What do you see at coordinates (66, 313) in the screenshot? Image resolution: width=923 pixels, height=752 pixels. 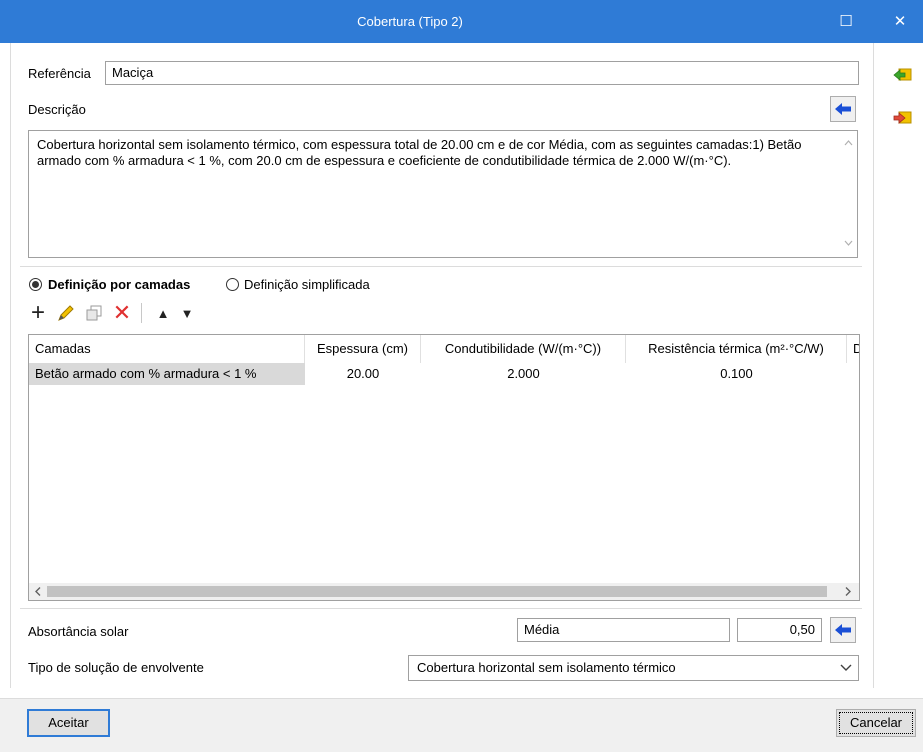 I see `pencil-icon` at bounding box center [66, 313].